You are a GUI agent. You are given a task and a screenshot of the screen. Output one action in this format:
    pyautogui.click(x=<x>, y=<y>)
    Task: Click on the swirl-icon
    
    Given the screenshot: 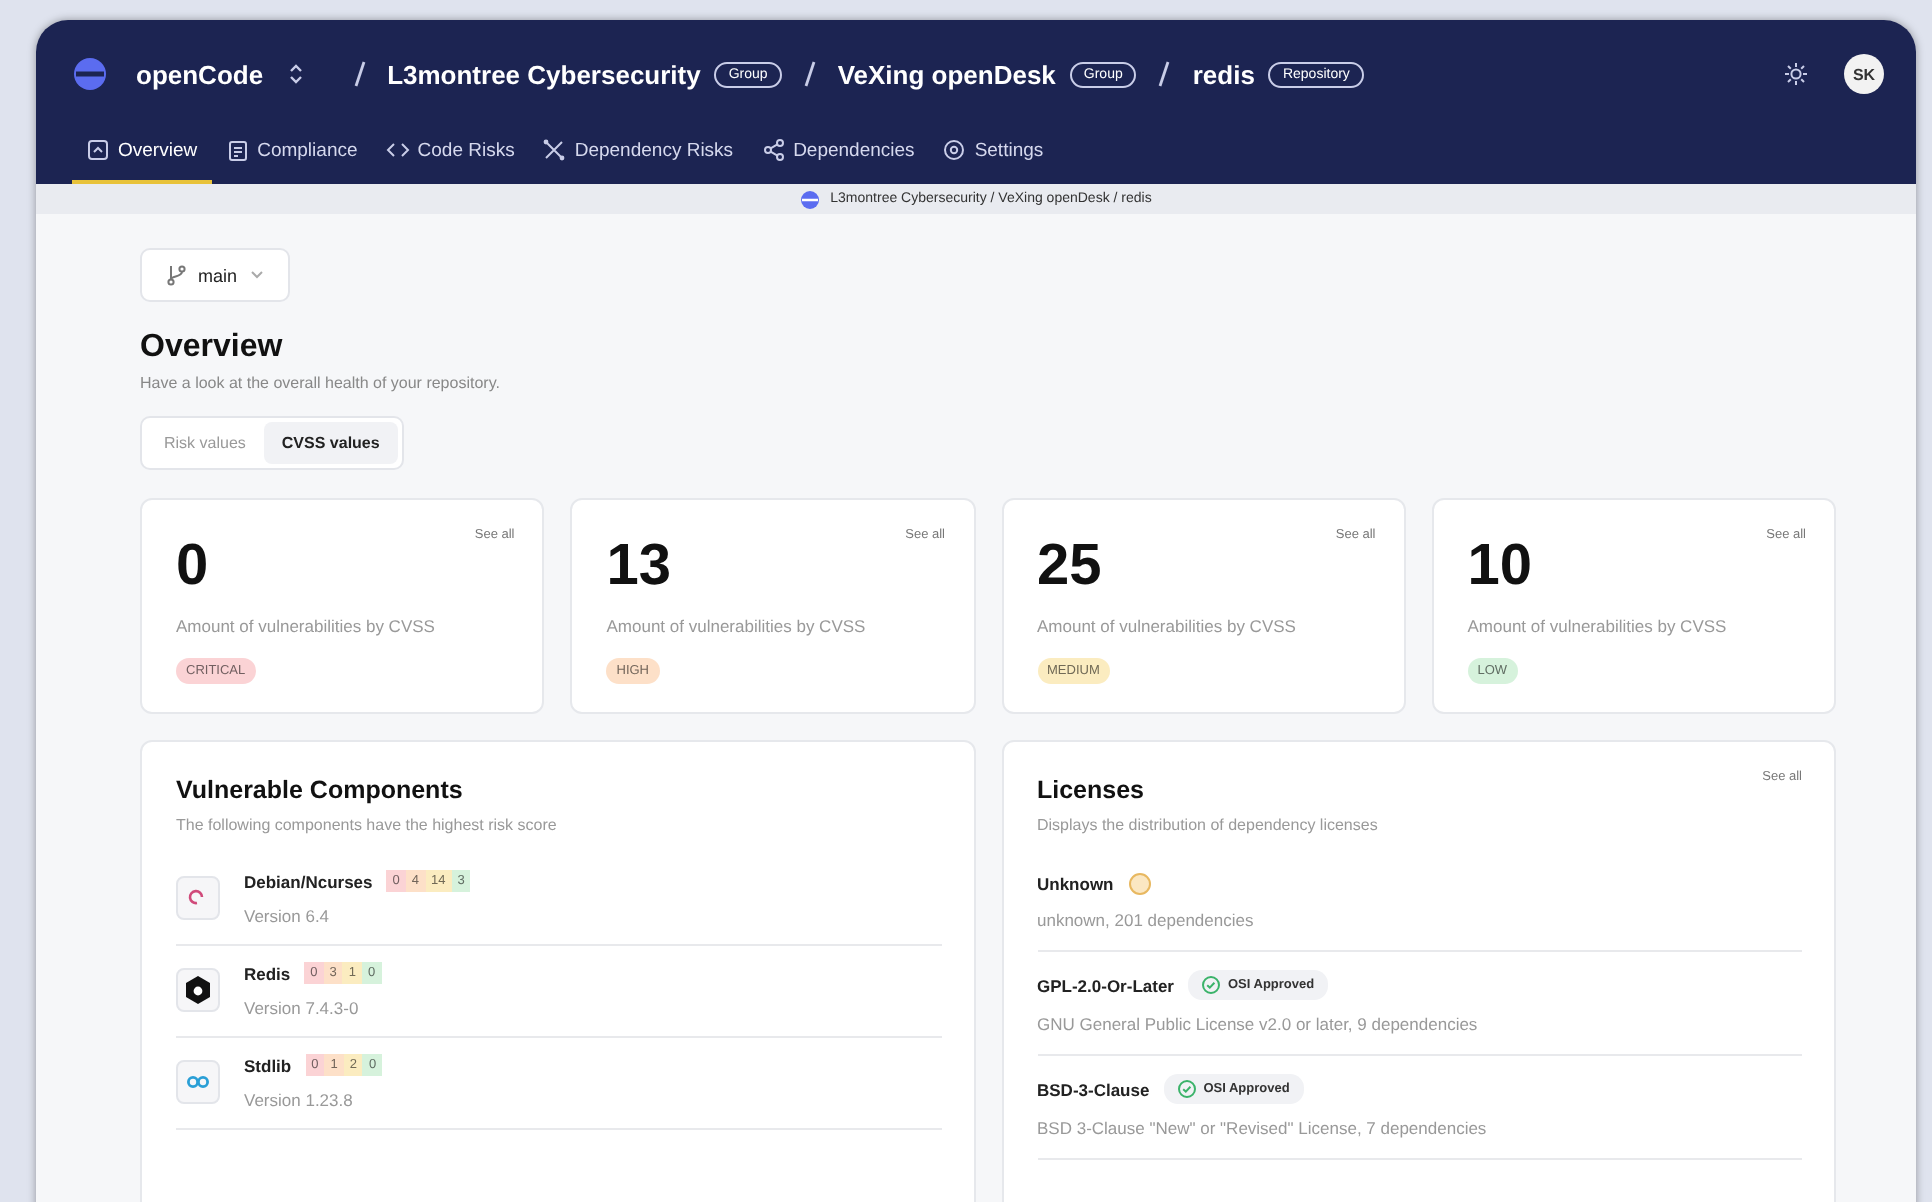 What is the action you would take?
    pyautogui.click(x=198, y=898)
    